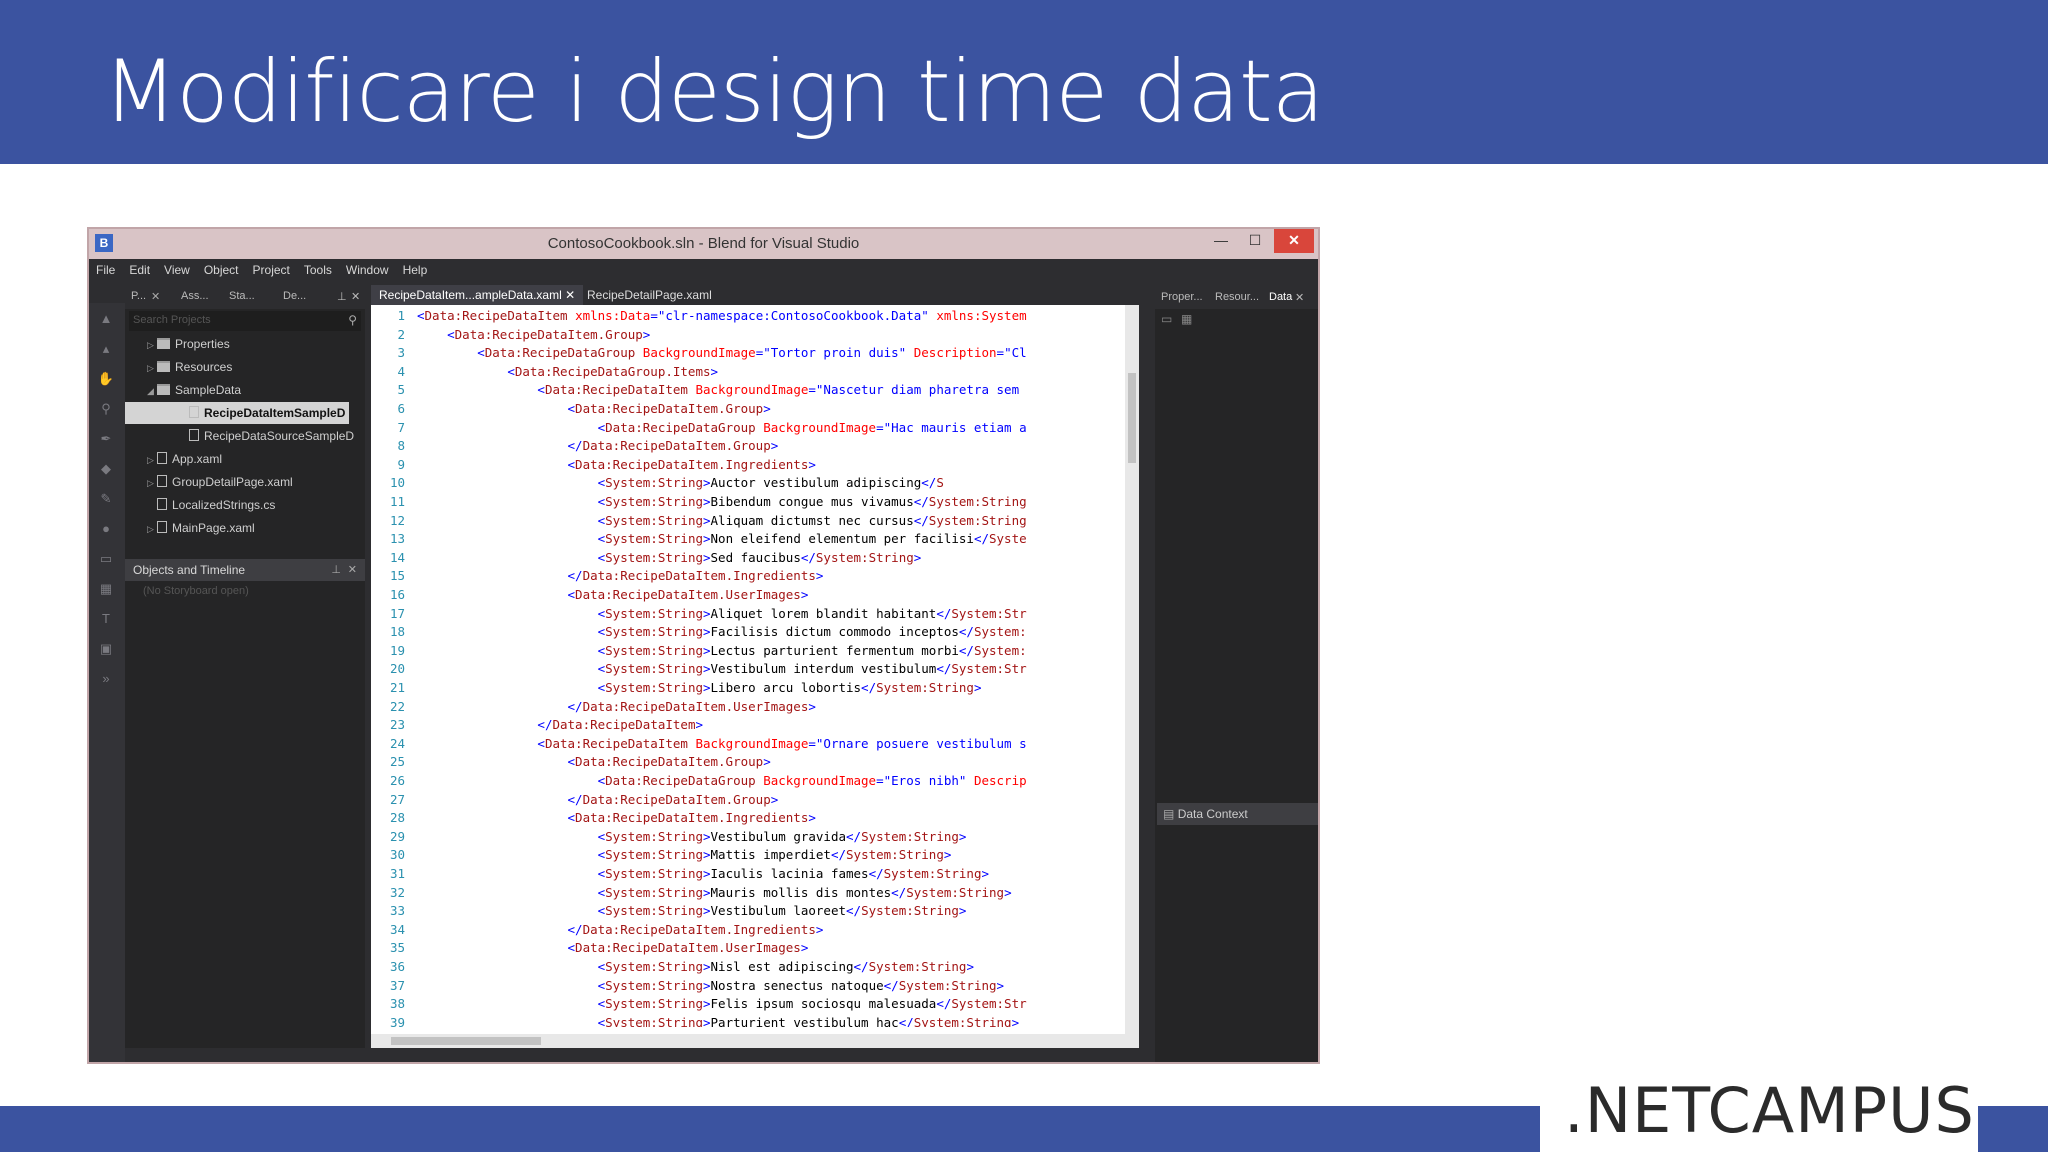 This screenshot has width=2048, height=1152. Describe the element at coordinates (106, 468) in the screenshot. I see `paint-bucket-icon: ◆` at that location.